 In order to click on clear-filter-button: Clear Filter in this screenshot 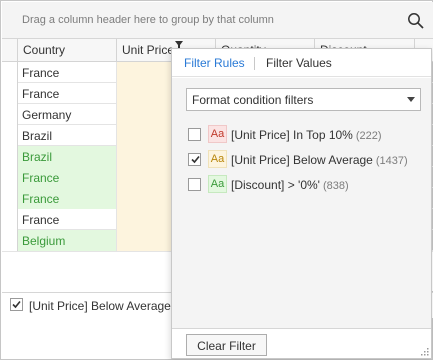, I will do `click(226, 345)`.